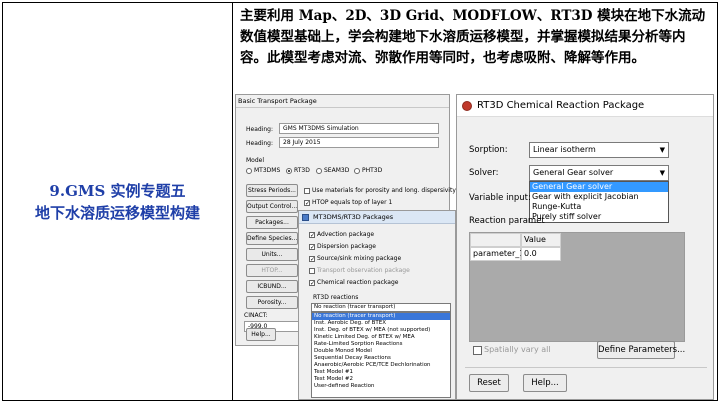 The image size is (720, 403). Describe the element at coordinates (541, 240) in the screenshot. I see `grid-header-value: Value` at that location.